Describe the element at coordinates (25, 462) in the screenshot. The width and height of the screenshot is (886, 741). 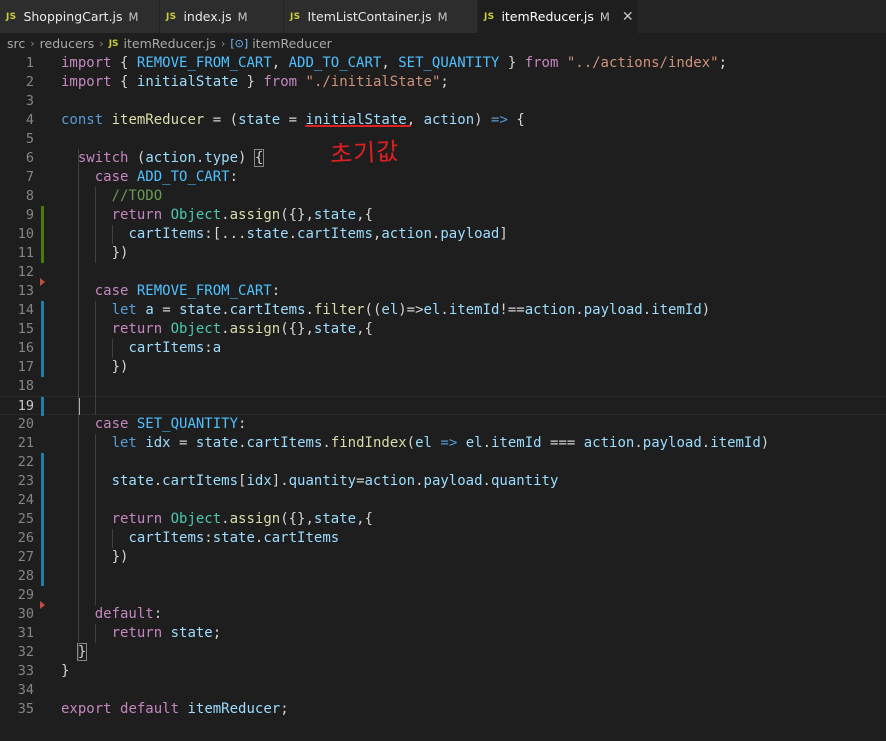
I see `line-number: 22` at that location.